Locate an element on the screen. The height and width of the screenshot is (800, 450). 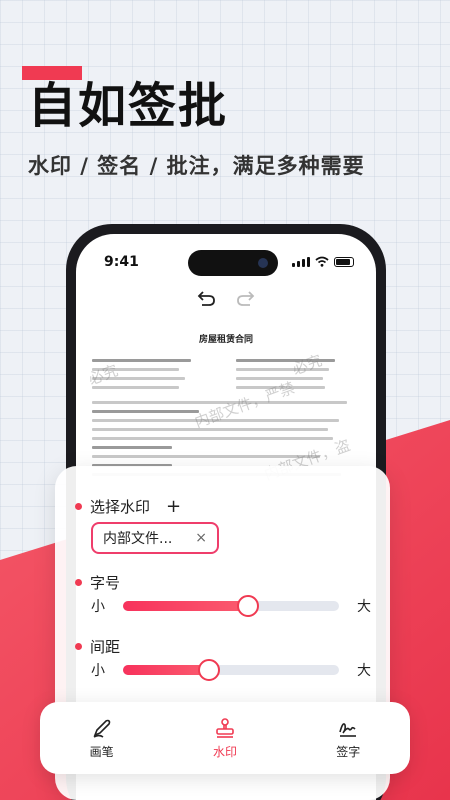
spacing-slider-knob is located at coordinates (209, 670).